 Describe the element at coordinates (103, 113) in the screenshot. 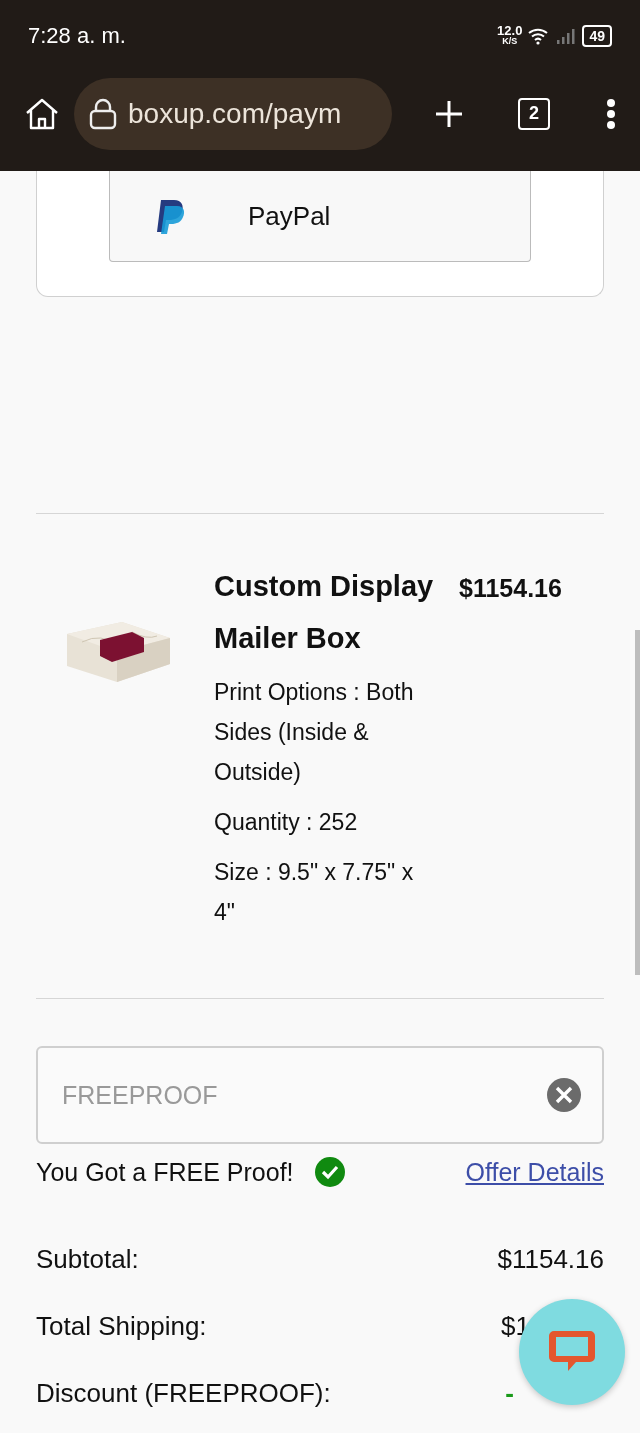

I see `lock-icon` at that location.